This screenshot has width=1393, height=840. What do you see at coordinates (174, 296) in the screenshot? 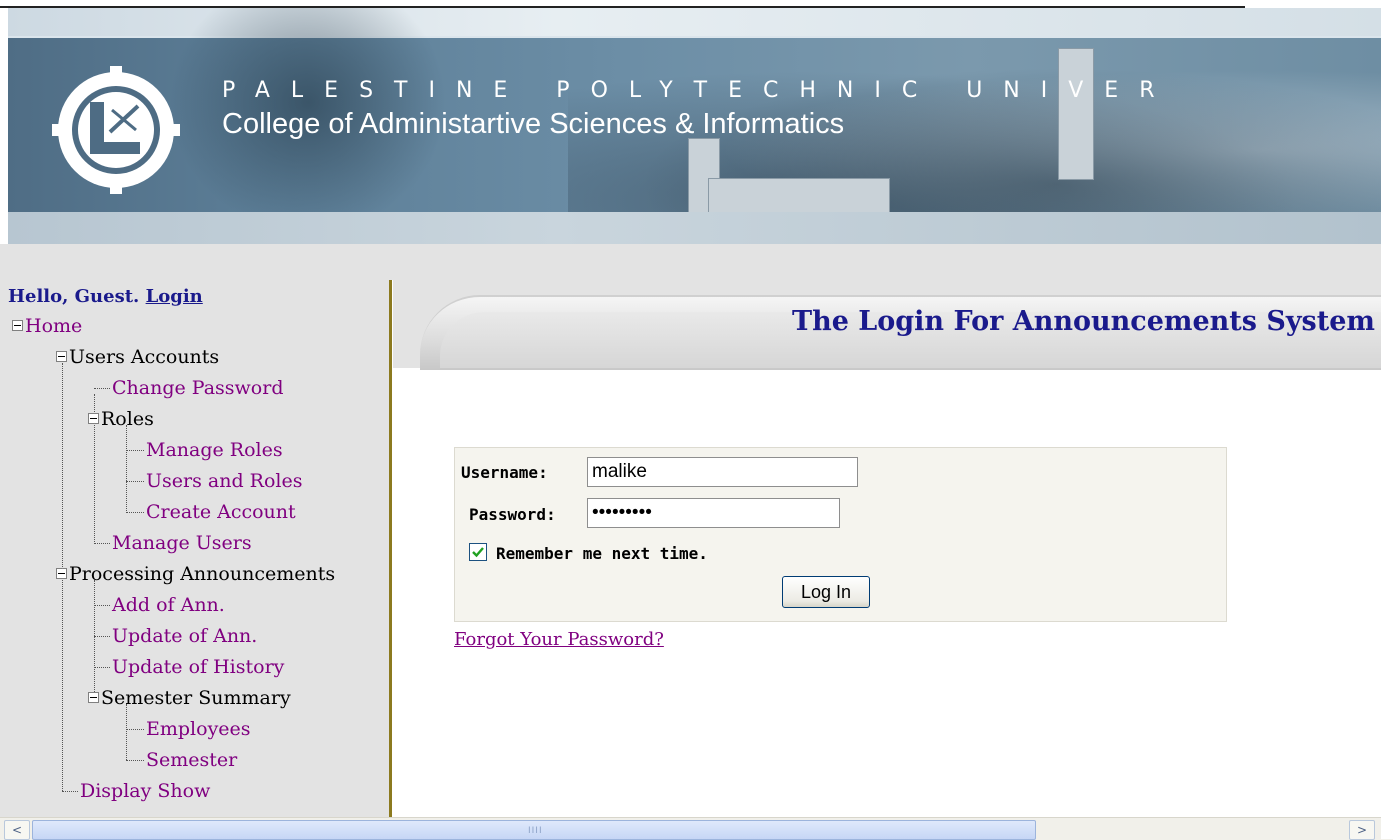
I see `login-link: Login` at bounding box center [174, 296].